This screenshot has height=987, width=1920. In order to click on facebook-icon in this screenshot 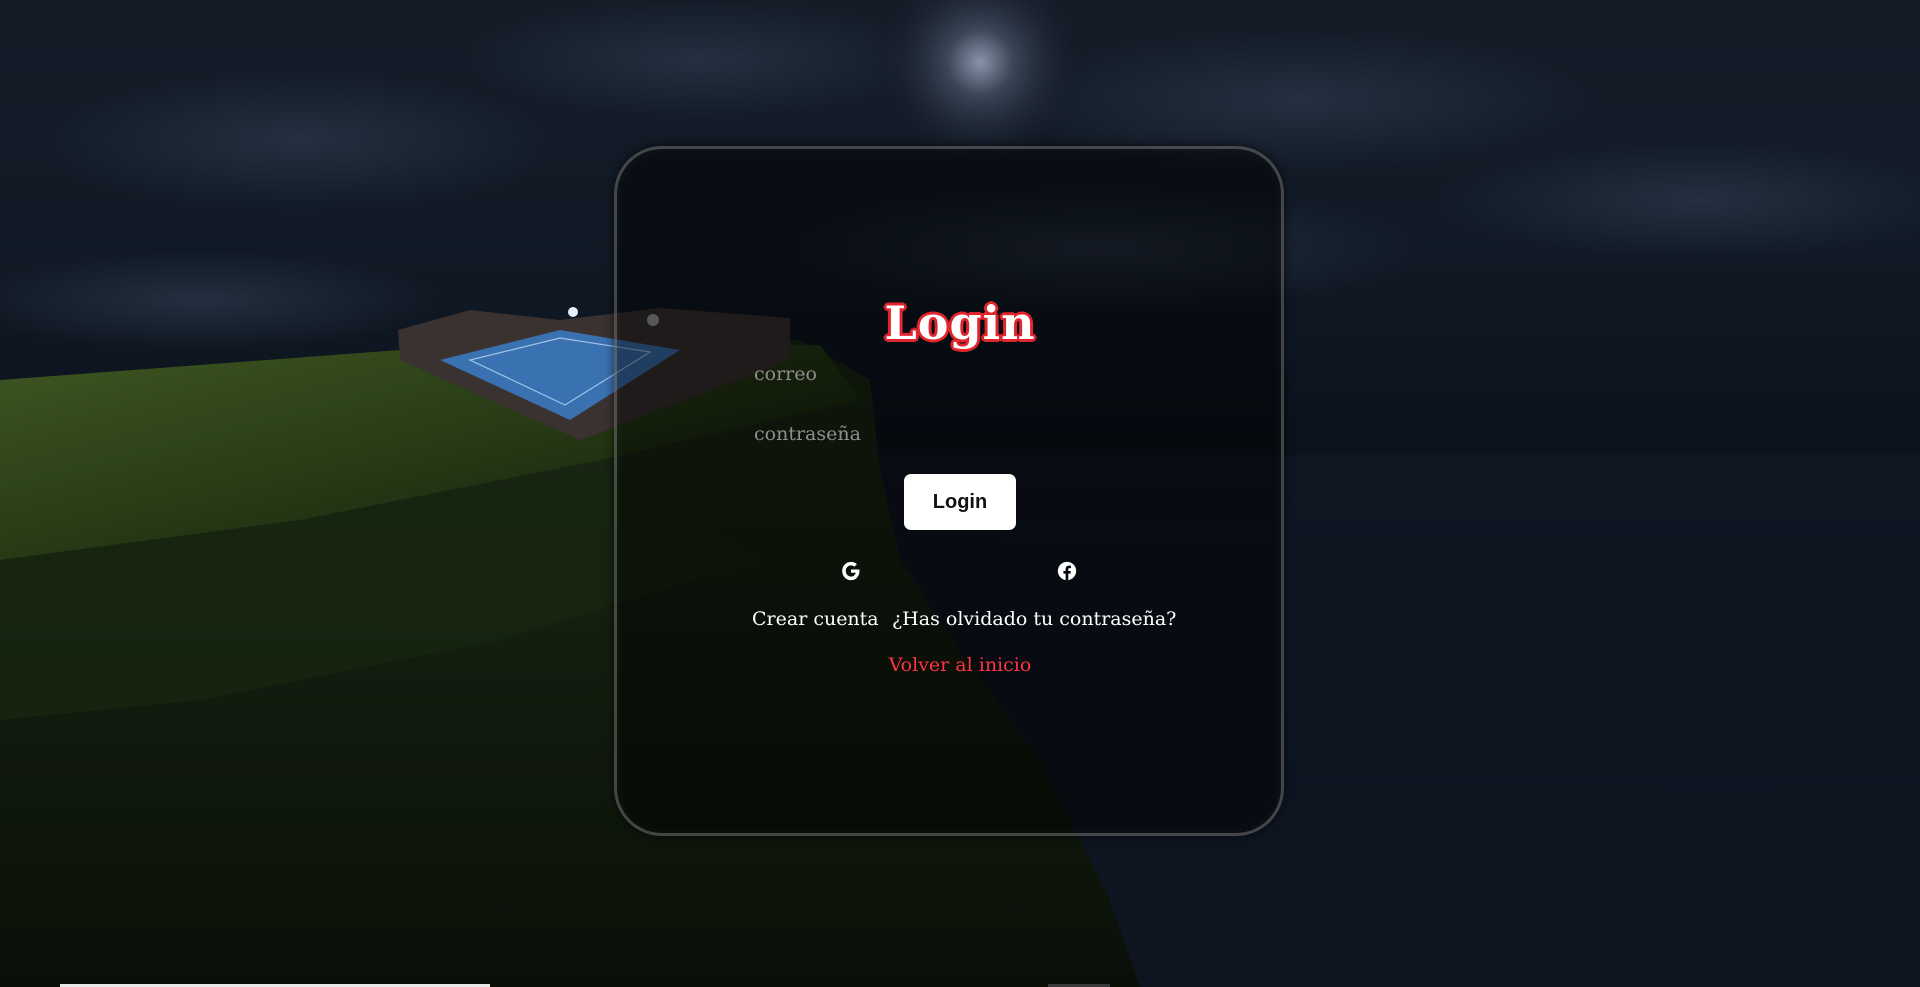, I will do `click(1067, 571)`.